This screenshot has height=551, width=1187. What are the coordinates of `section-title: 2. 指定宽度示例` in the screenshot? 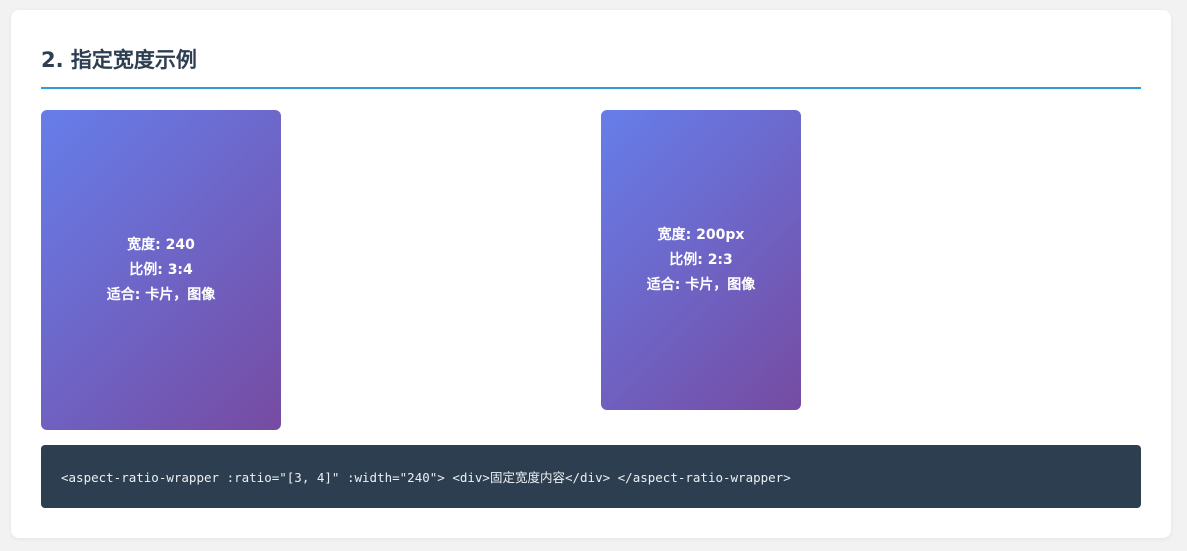 It's located at (119, 60).